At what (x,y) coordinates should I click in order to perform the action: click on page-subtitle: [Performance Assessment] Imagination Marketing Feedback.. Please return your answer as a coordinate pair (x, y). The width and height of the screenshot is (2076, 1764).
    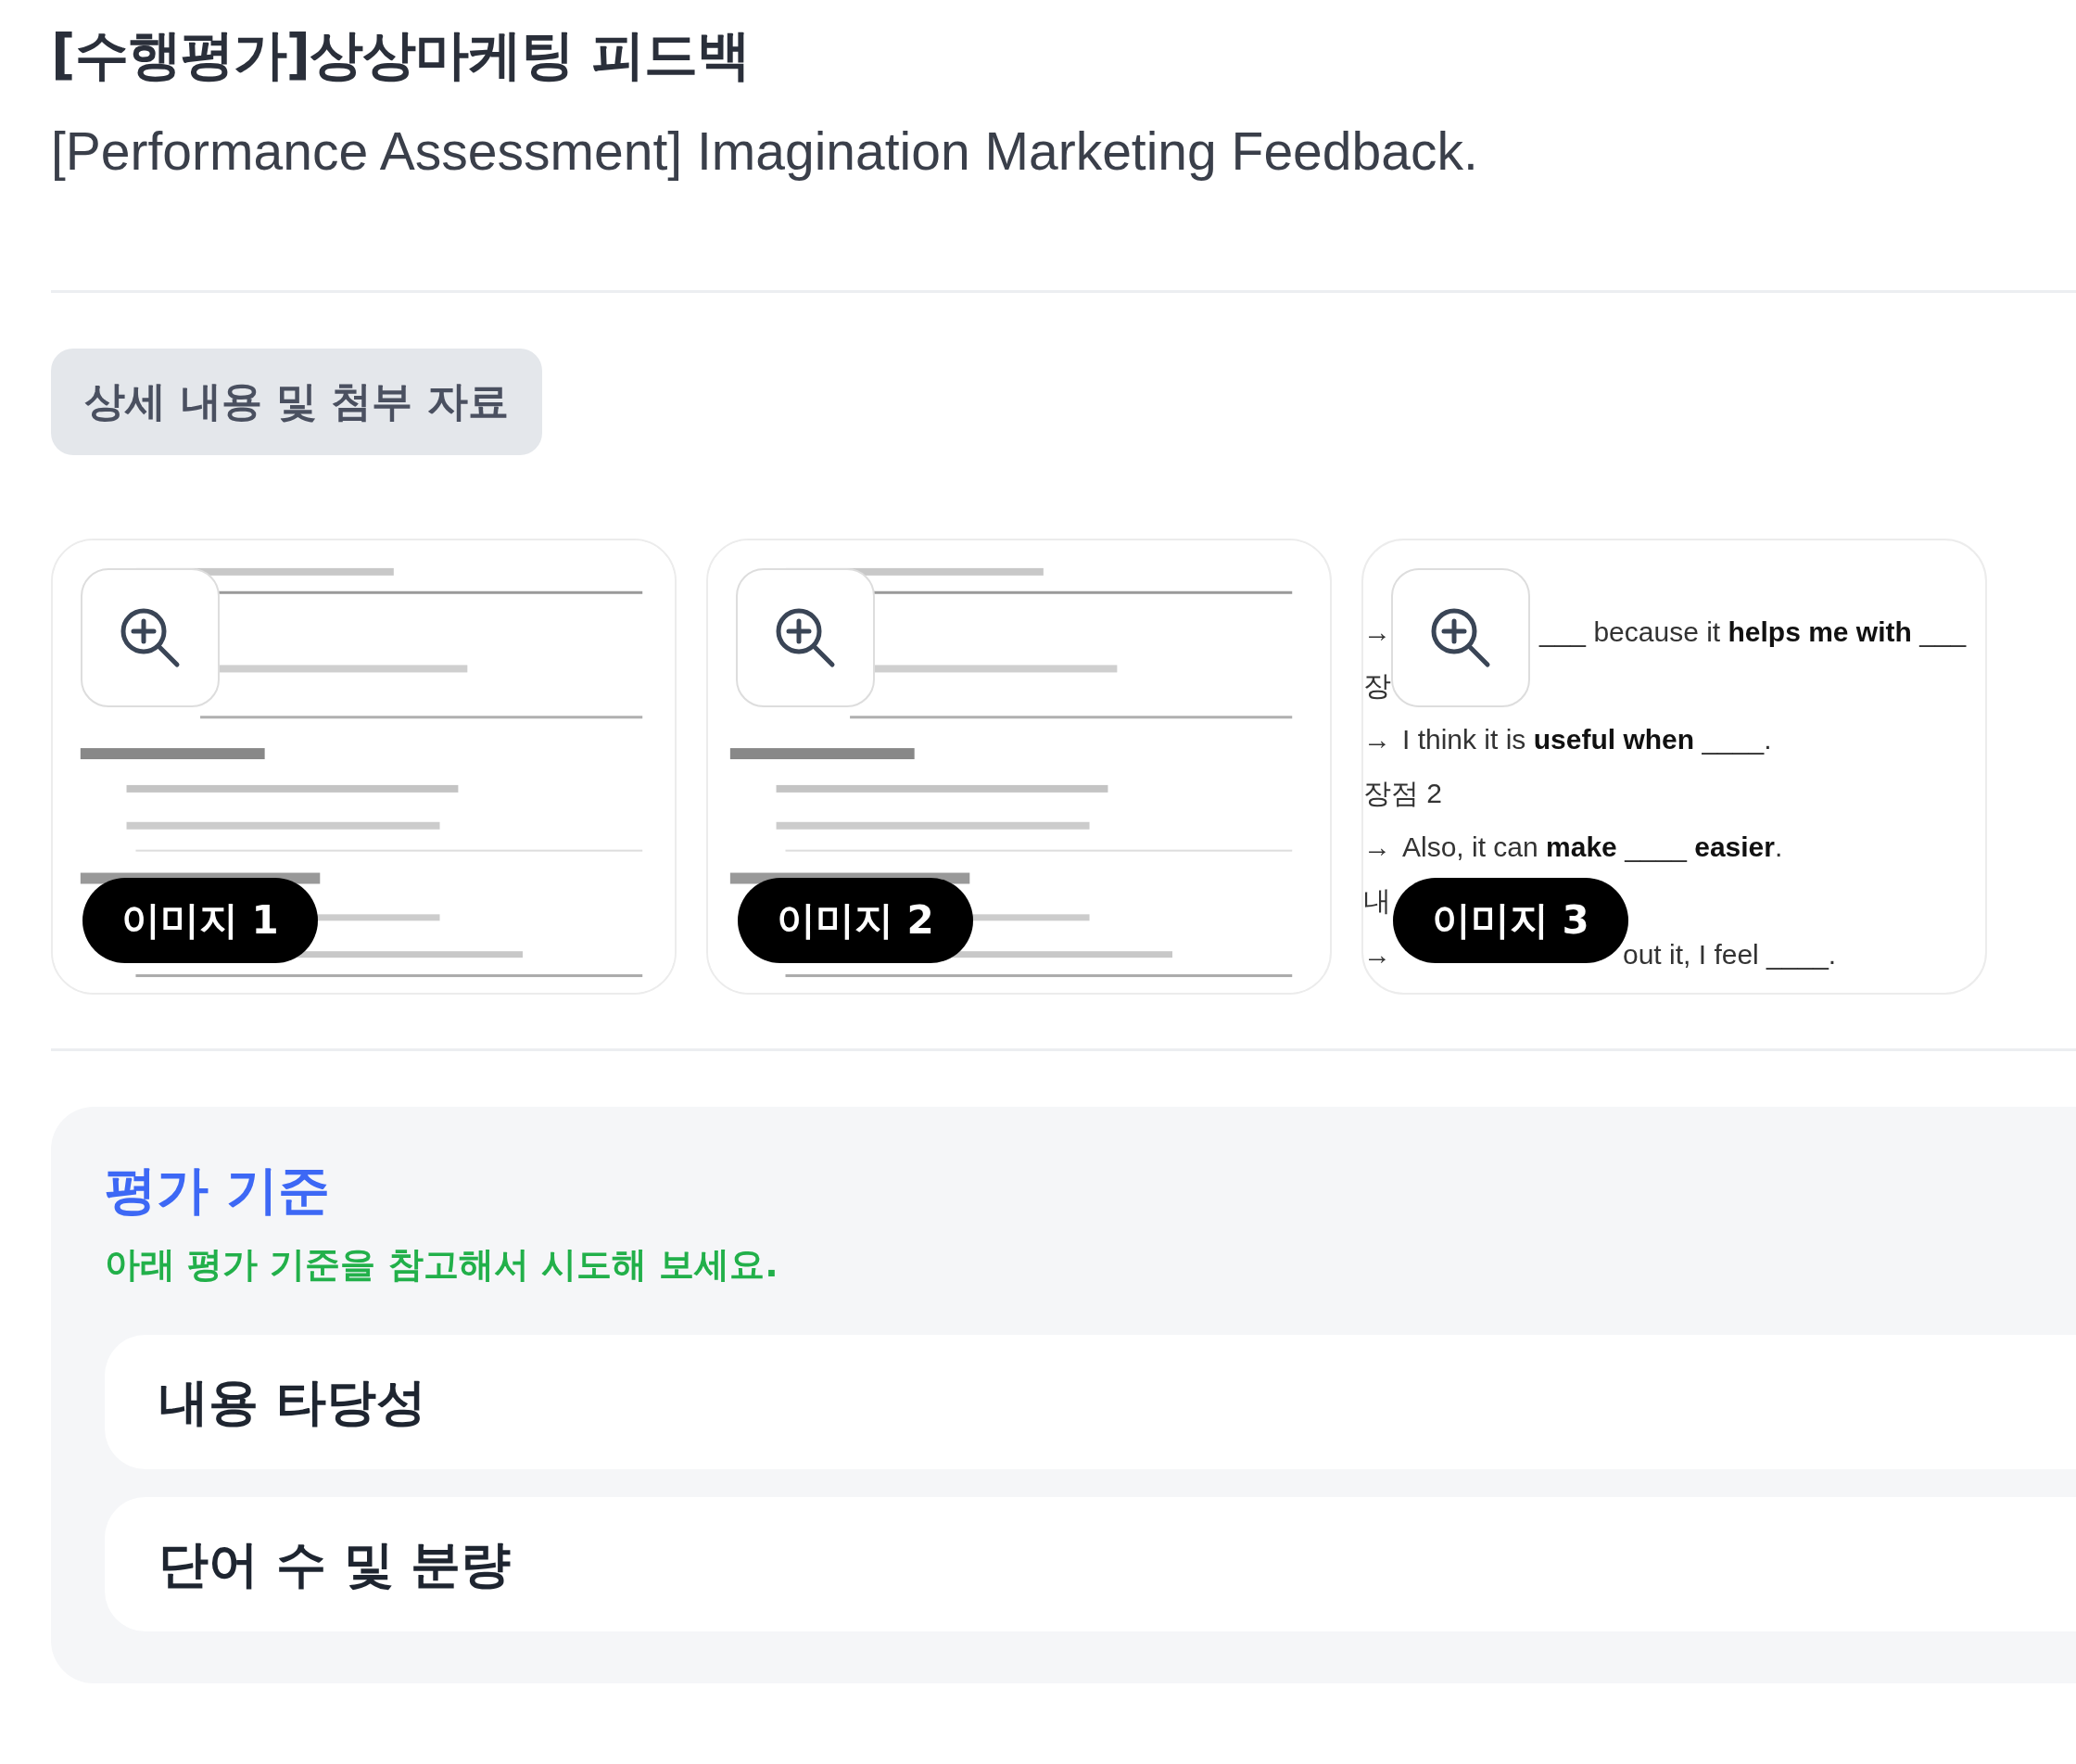
    Looking at the image, I should click on (765, 152).